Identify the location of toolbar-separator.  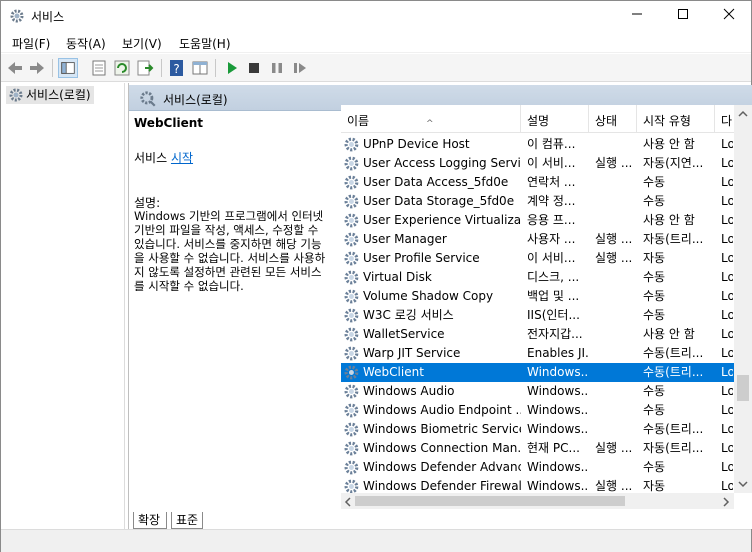
(215, 68).